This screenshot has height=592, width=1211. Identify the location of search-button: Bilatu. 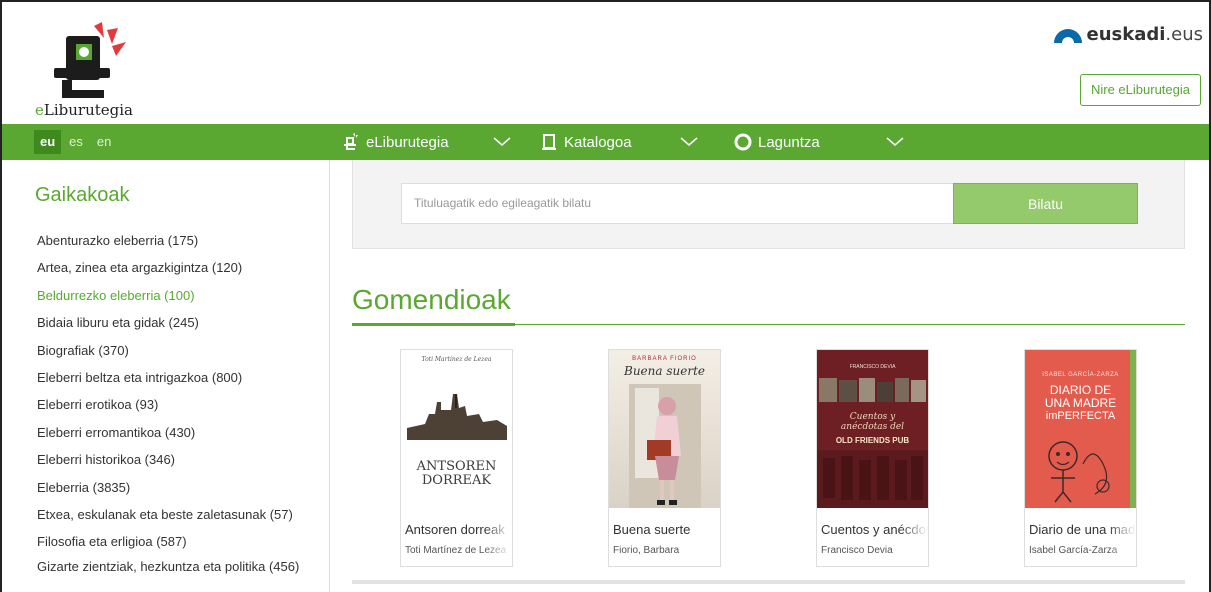
(1045, 203).